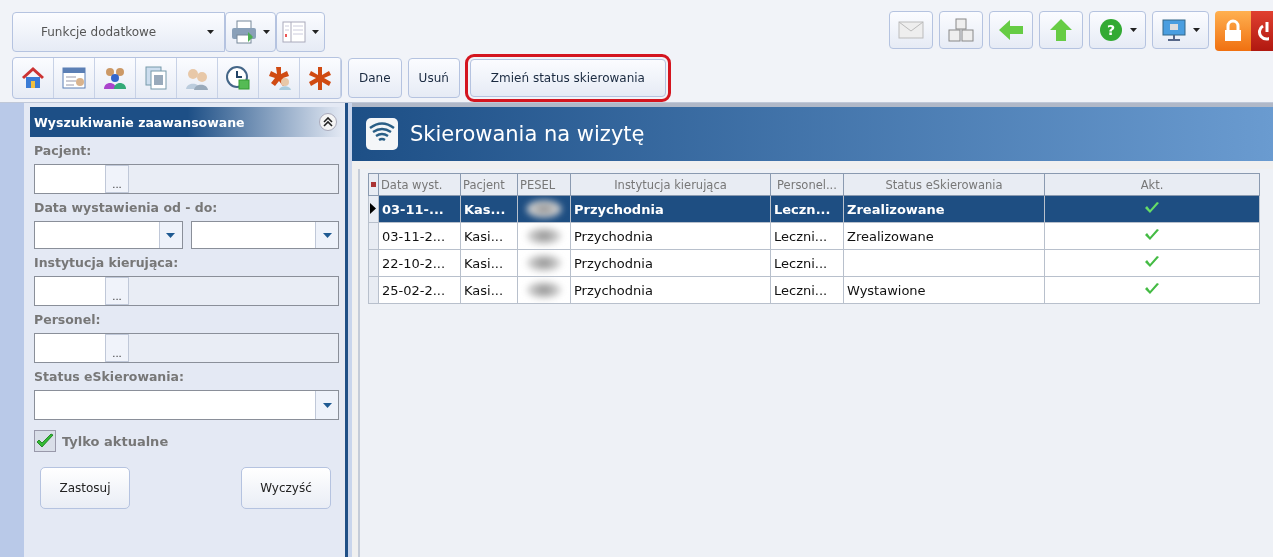 This screenshot has height=557, width=1273. Describe the element at coordinates (68, 319) in the screenshot. I see `field-label: Personel:` at that location.